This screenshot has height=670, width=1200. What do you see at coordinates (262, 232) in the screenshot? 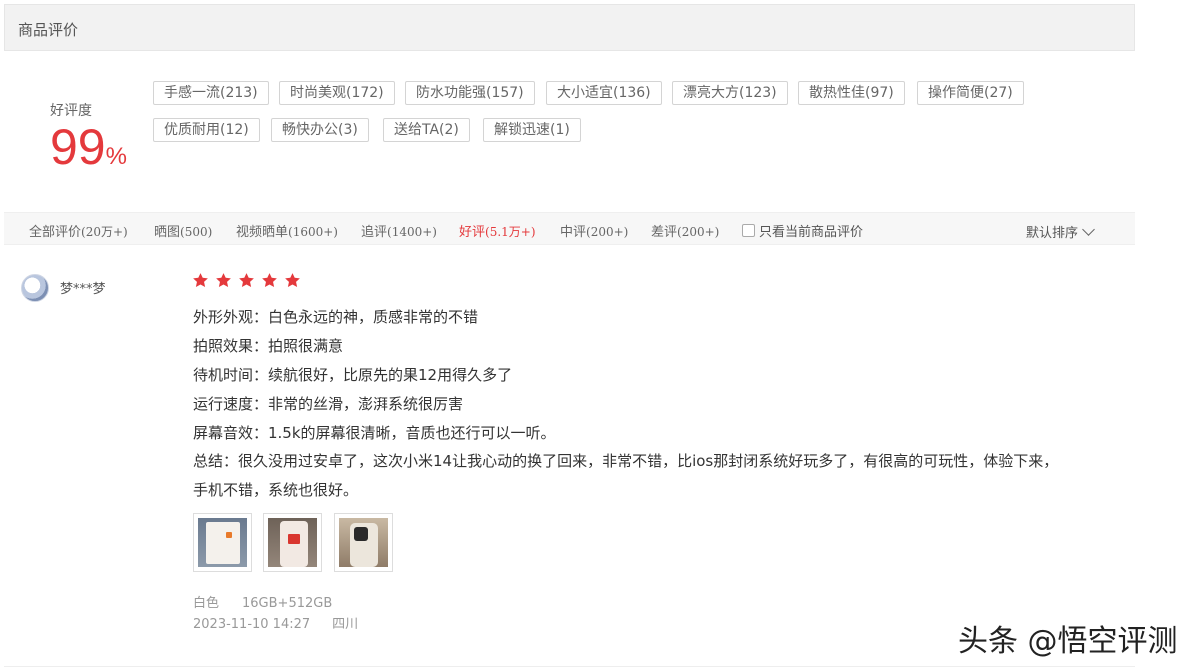
I see `tab-label: 视频晒单` at bounding box center [262, 232].